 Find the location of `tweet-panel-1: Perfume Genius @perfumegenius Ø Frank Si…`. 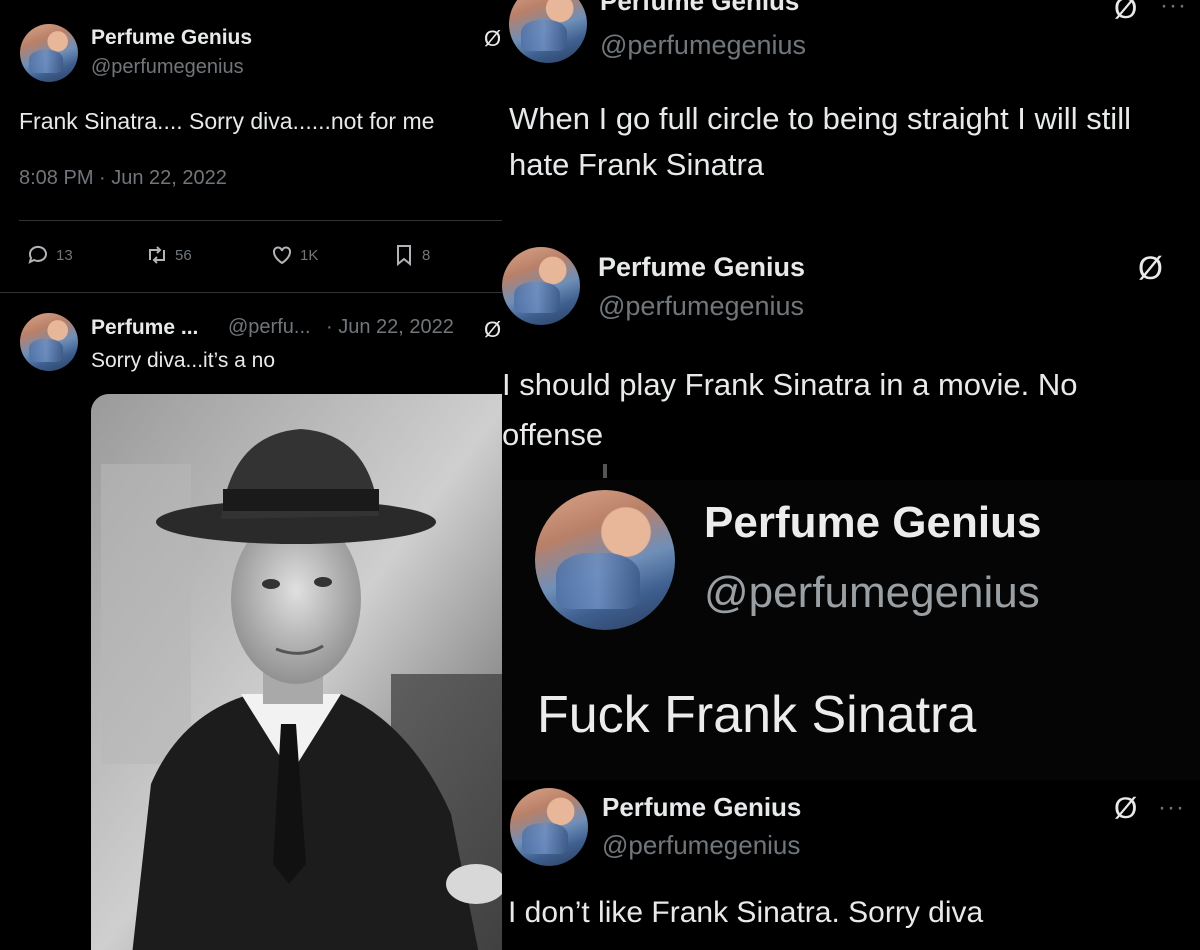

tweet-panel-1: Perfume Genius @perfumegenius Ø Frank Si… is located at coordinates (251, 146).